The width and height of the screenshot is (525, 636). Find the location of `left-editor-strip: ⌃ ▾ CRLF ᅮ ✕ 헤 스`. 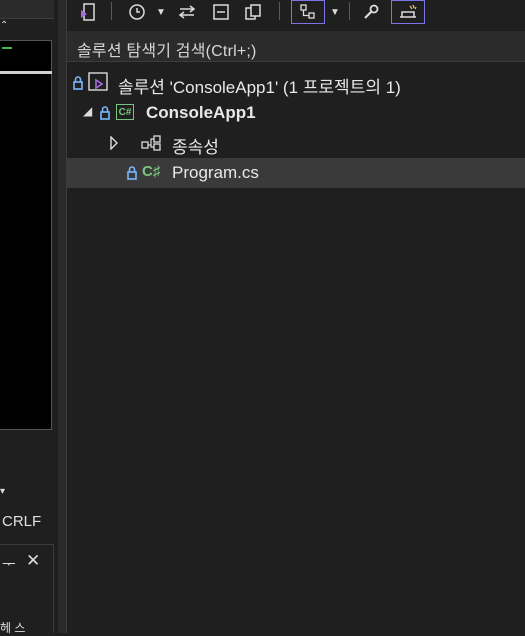

left-editor-strip: ⌃ ▾ CRLF ᅮ ✕ 헤 스 is located at coordinates (29, 317).